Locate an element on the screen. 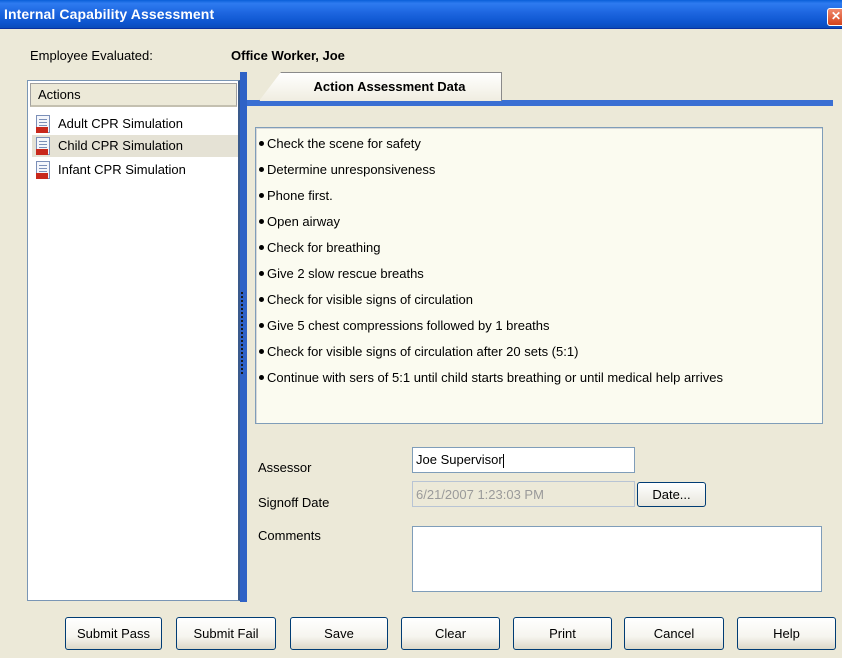 The width and height of the screenshot is (842, 658). assessor-value: Joe Supervisor is located at coordinates (459, 459).